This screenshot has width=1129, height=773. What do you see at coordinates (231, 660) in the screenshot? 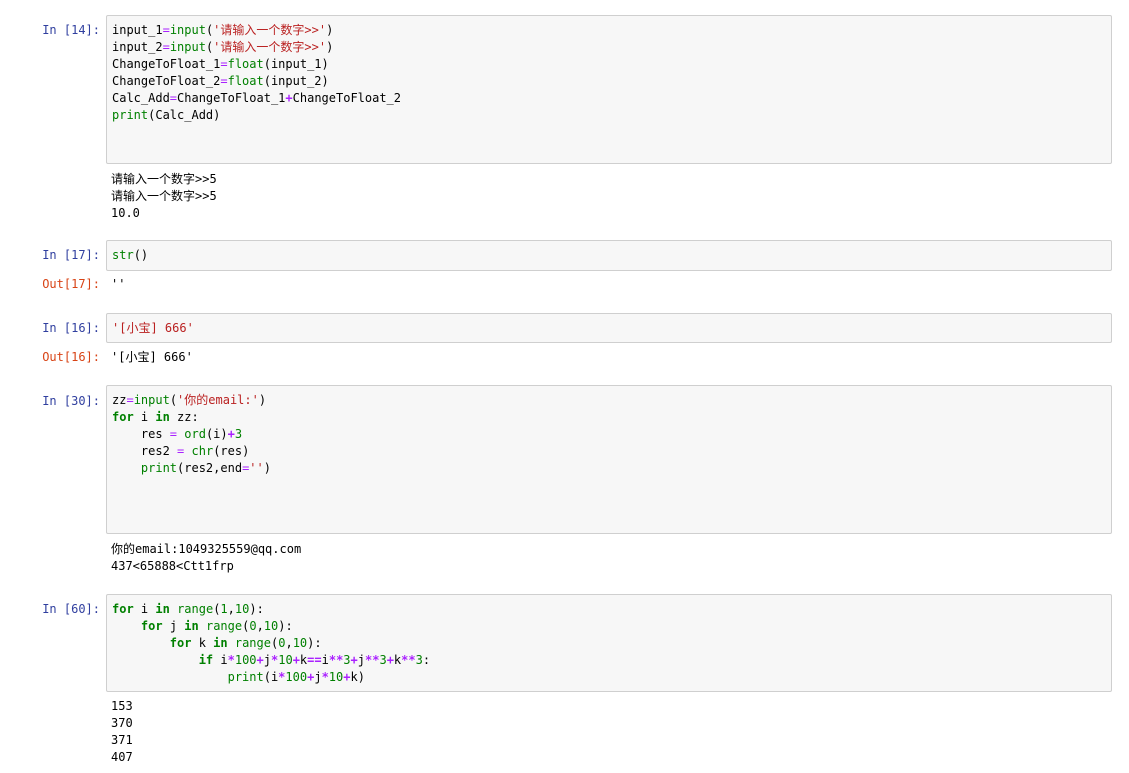
I see `code-token: *` at bounding box center [231, 660].